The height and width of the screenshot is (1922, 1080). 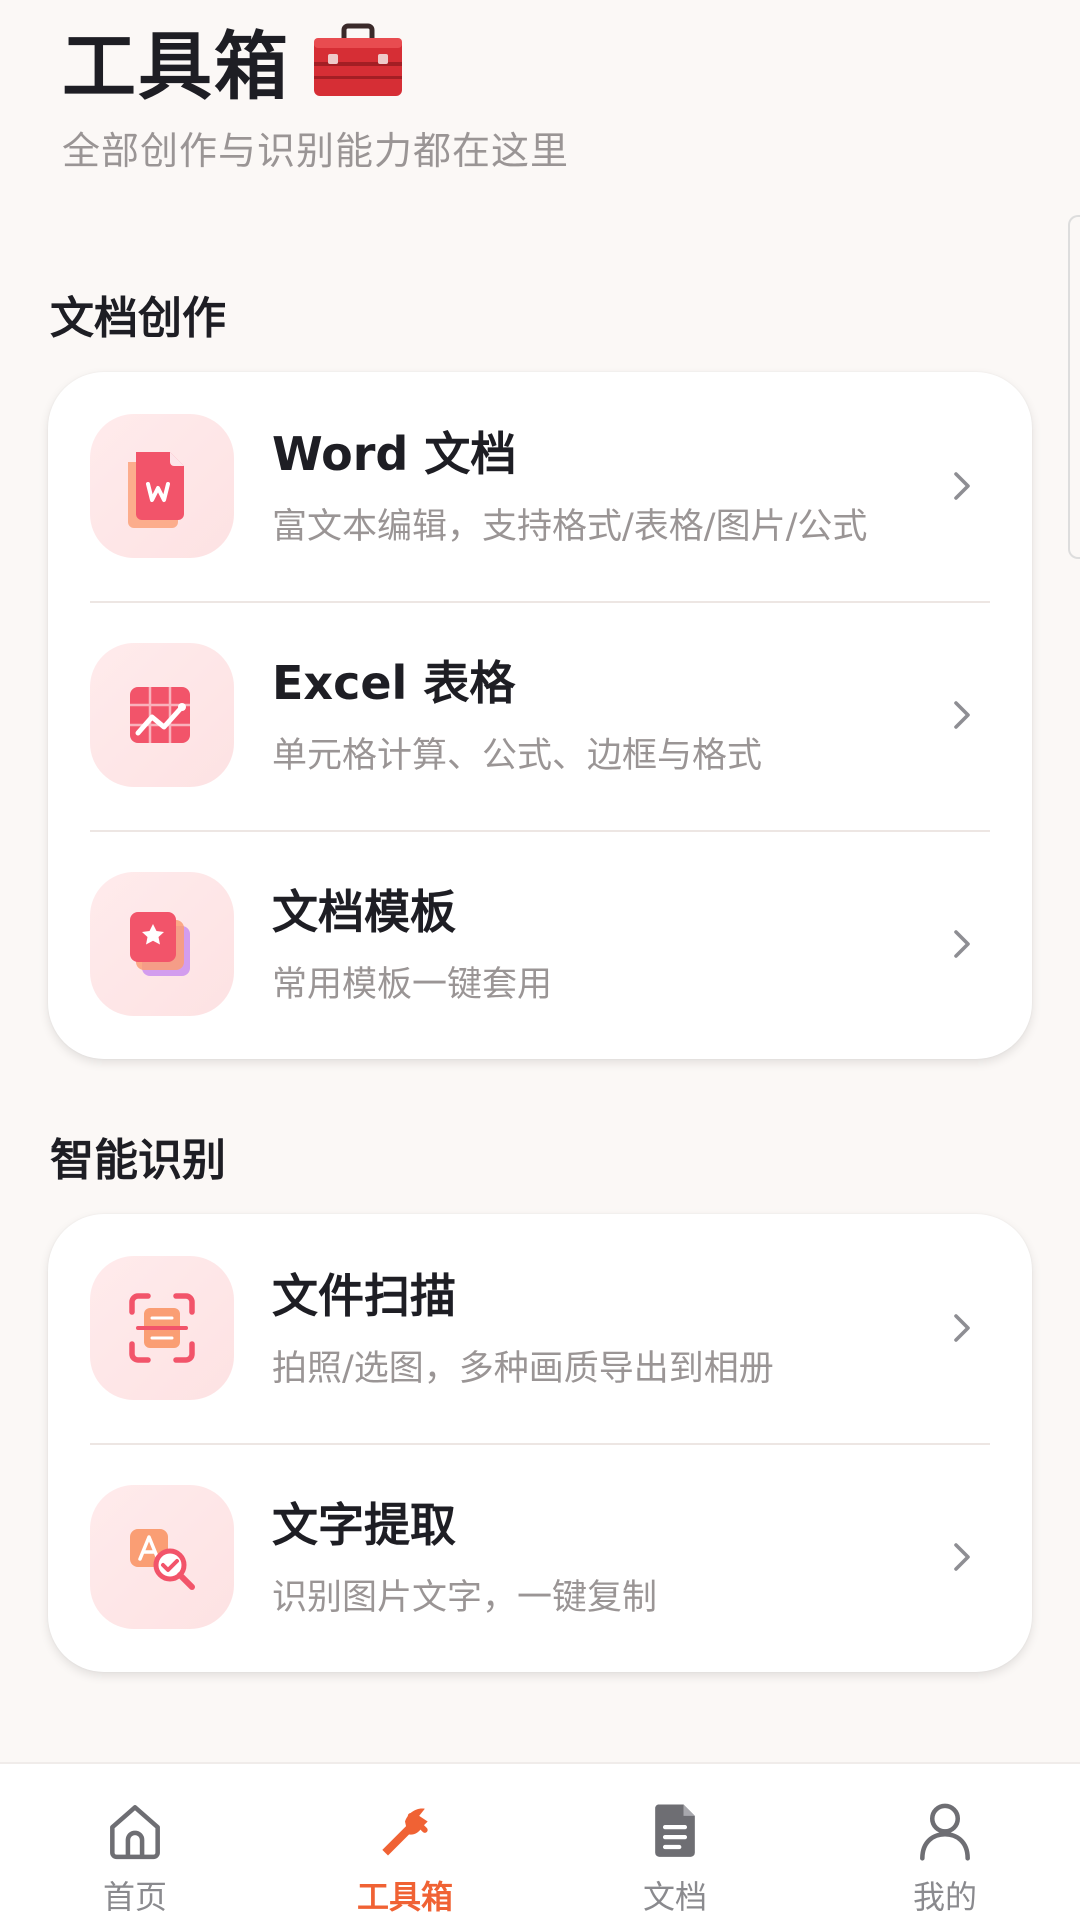 What do you see at coordinates (134, 1897) in the screenshot?
I see `tab-label: 首页` at bounding box center [134, 1897].